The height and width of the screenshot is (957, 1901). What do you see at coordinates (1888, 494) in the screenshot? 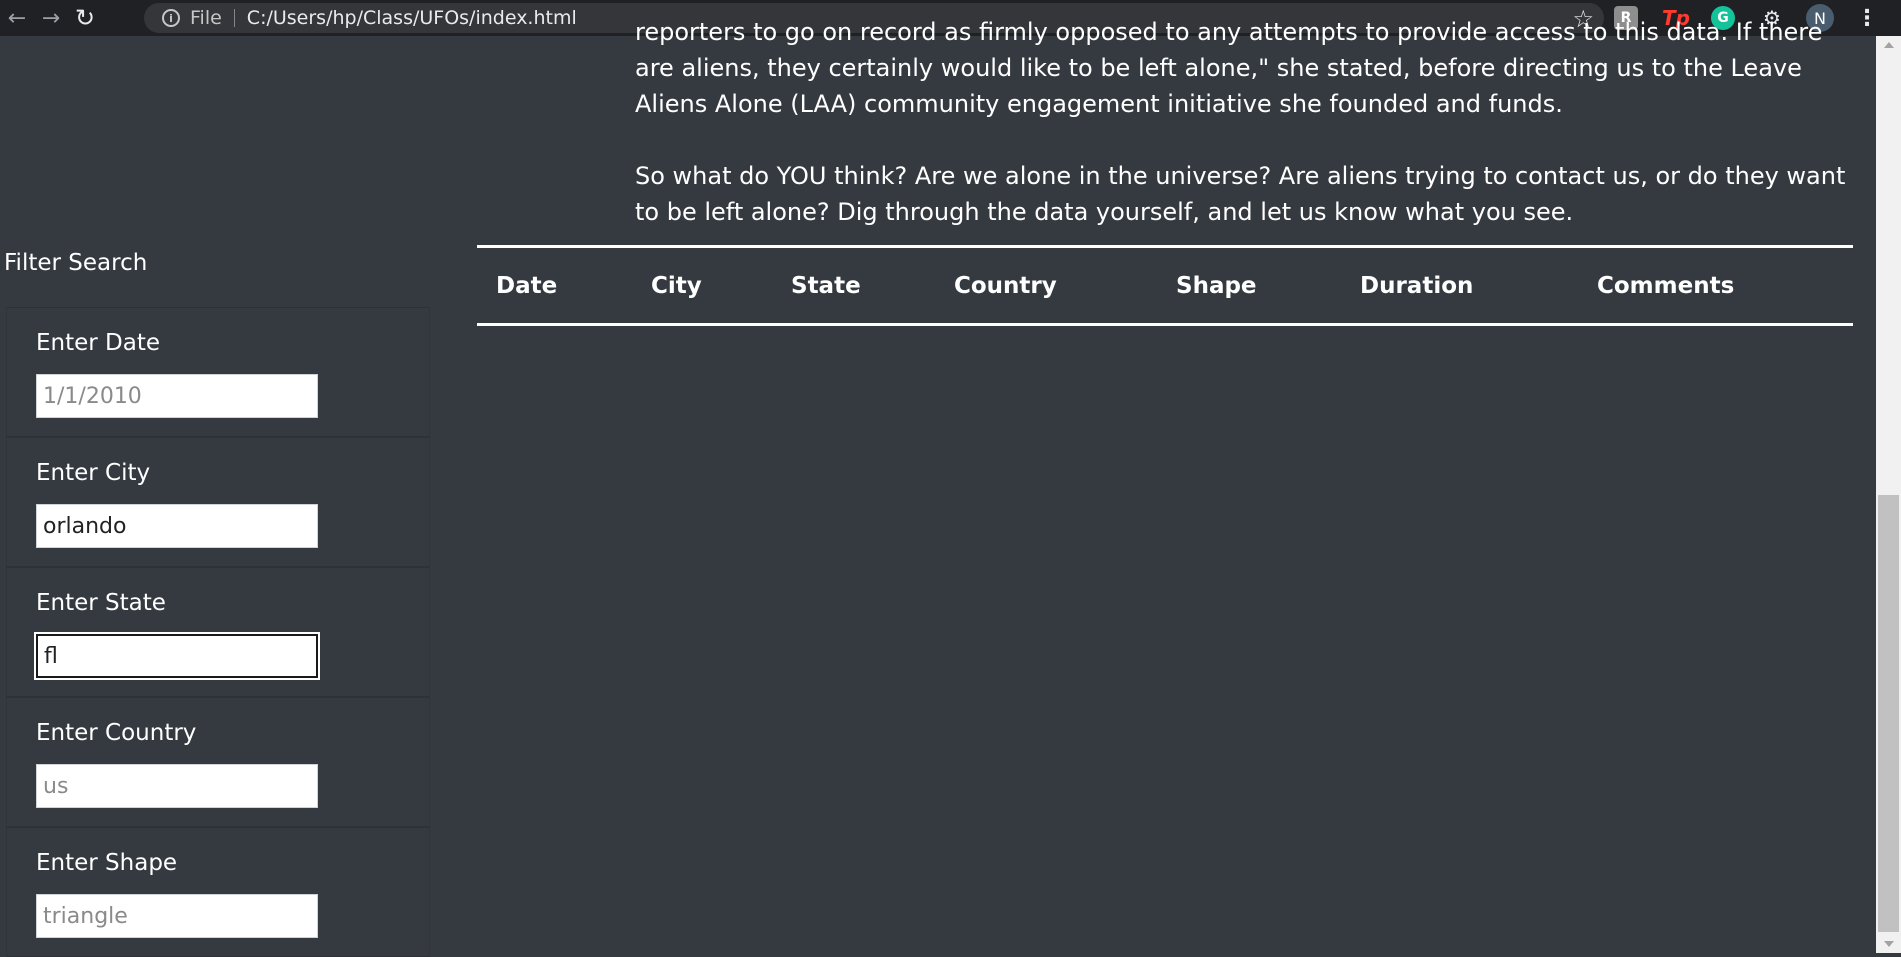
I see `page-scrollbar` at bounding box center [1888, 494].